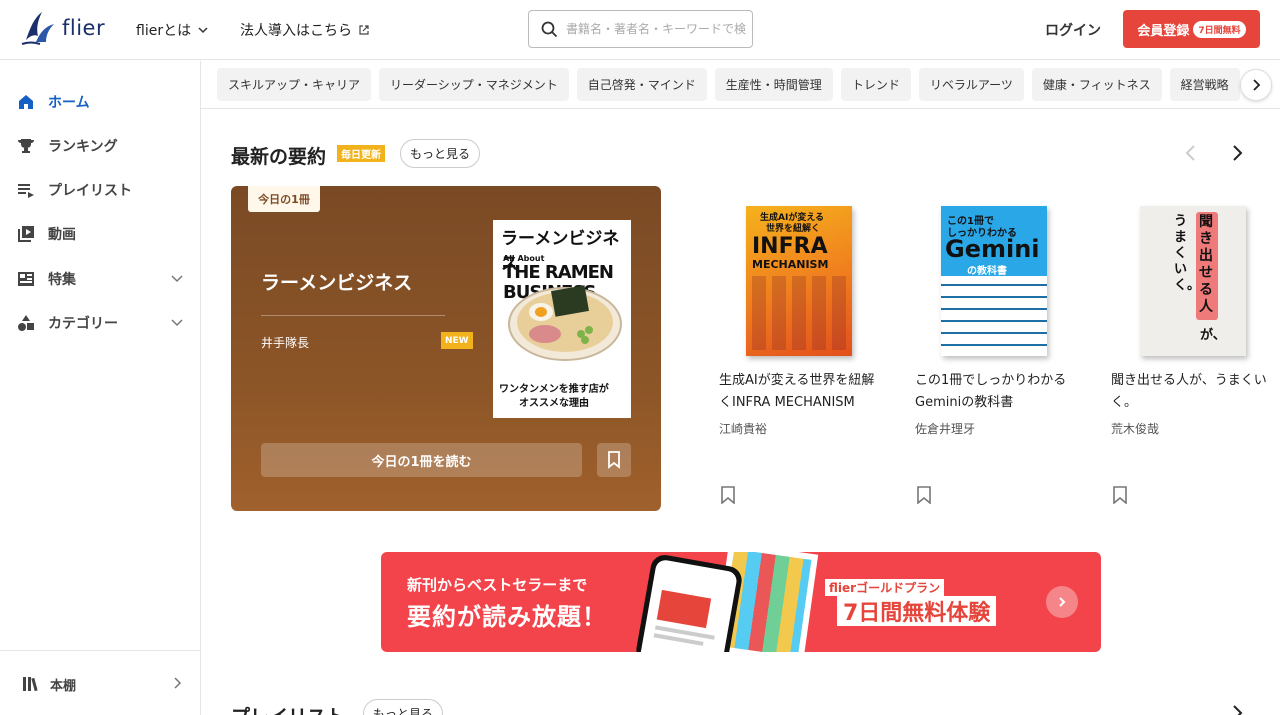  Describe the element at coordinates (1213, 335) in the screenshot. I see `cover-text: が、` at that location.